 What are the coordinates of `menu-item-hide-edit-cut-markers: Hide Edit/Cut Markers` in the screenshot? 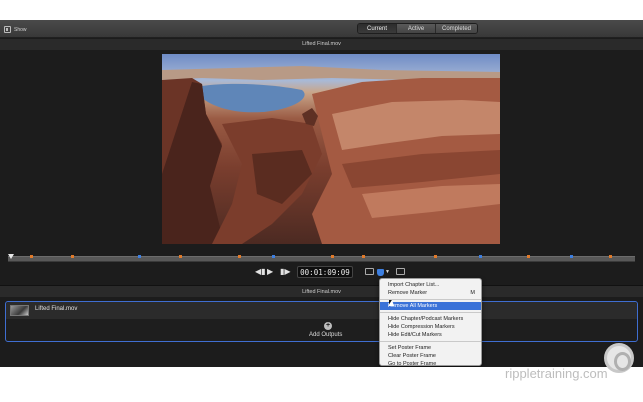 It's located at (430, 335).